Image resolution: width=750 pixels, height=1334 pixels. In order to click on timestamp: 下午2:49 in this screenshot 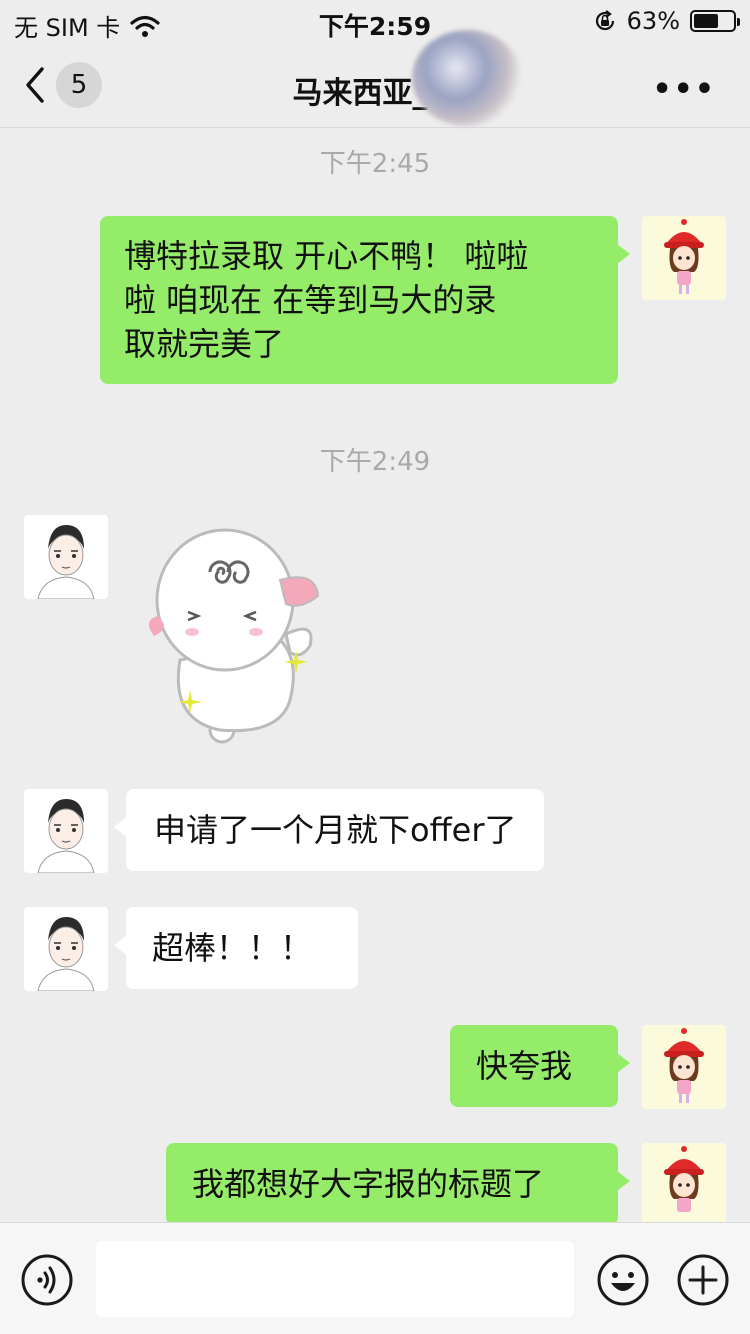, I will do `click(375, 462)`.